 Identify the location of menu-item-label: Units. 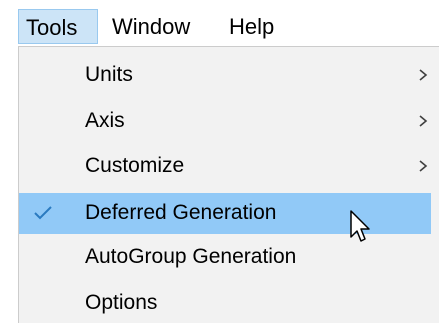
(109, 74).